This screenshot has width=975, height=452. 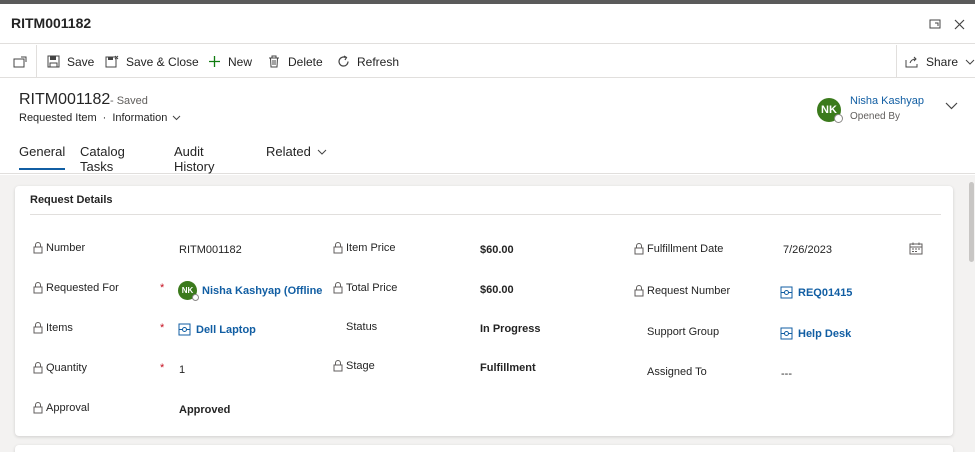 I want to click on section-divider, so click(x=485, y=214).